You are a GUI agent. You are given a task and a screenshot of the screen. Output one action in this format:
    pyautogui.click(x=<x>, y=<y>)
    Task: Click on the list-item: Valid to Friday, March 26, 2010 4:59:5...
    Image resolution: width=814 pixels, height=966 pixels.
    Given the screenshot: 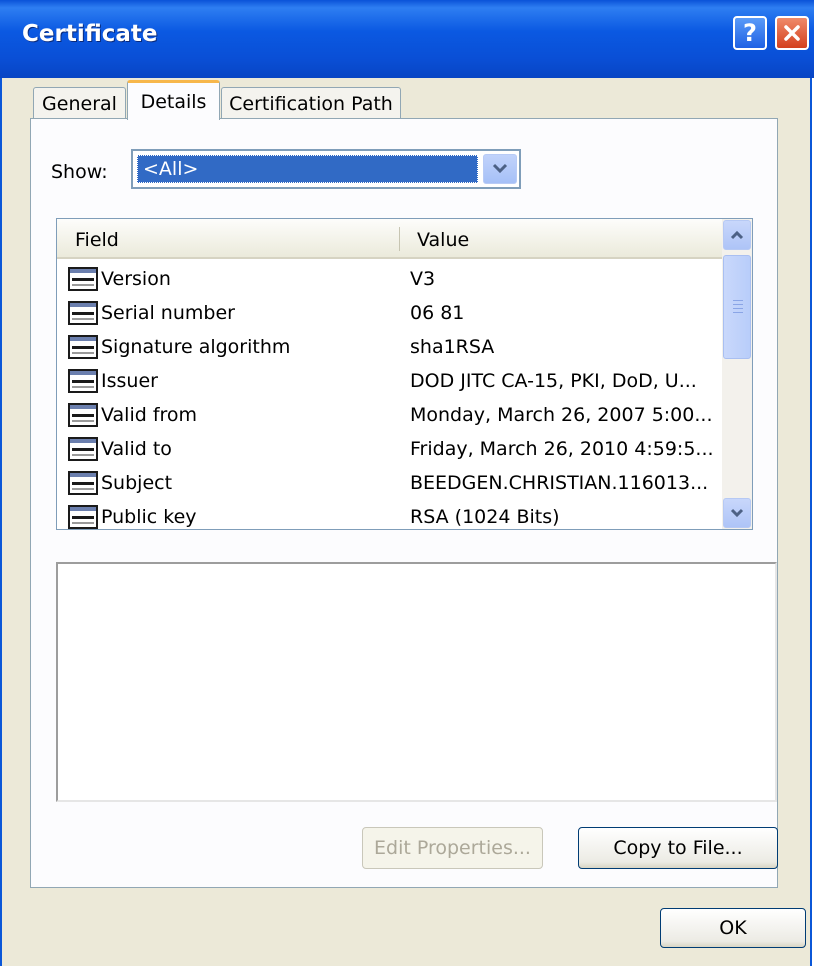 What is the action you would take?
    pyautogui.click(x=400, y=449)
    